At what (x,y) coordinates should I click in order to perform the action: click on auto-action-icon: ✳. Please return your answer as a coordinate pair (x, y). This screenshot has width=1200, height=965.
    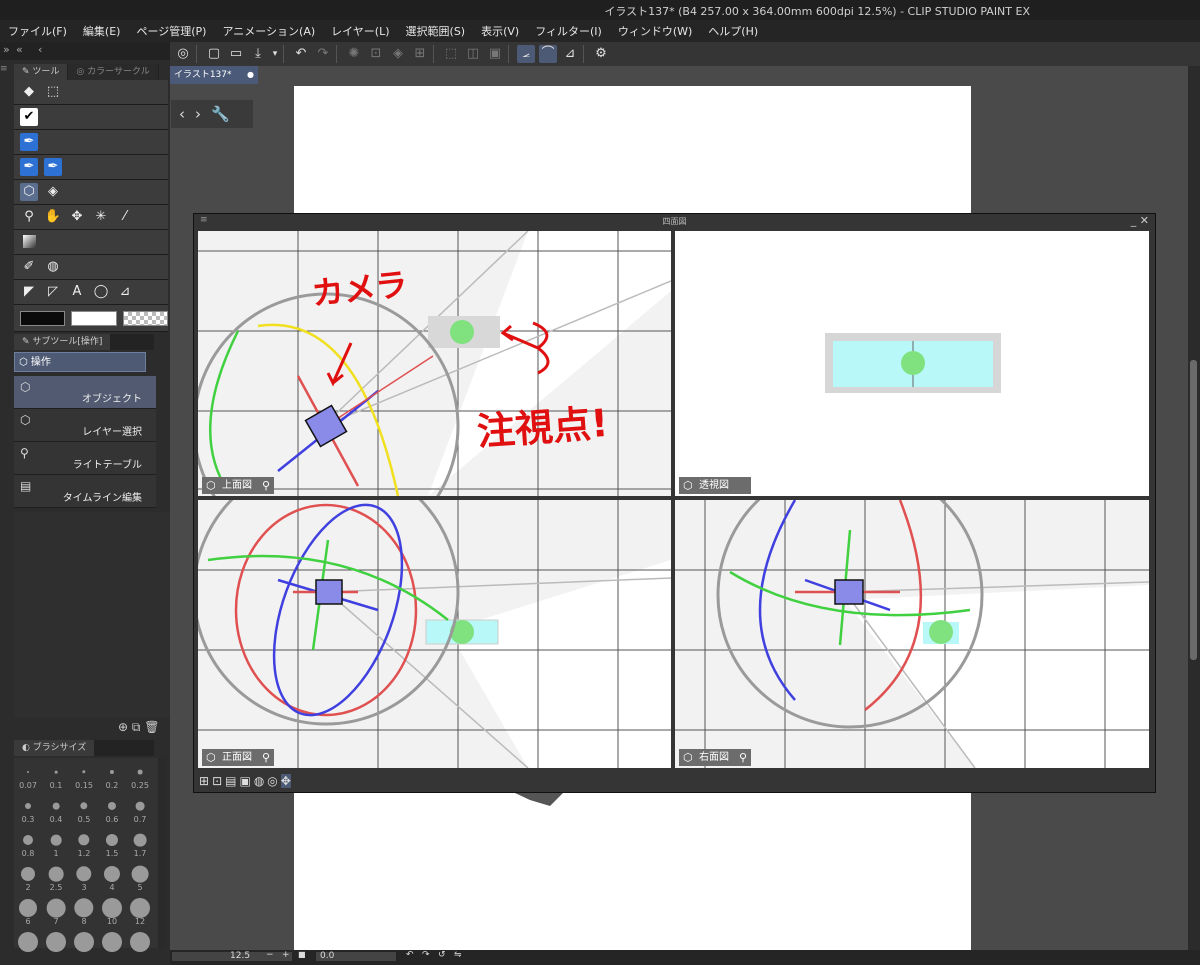
    Looking at the image, I should click on (101, 217).